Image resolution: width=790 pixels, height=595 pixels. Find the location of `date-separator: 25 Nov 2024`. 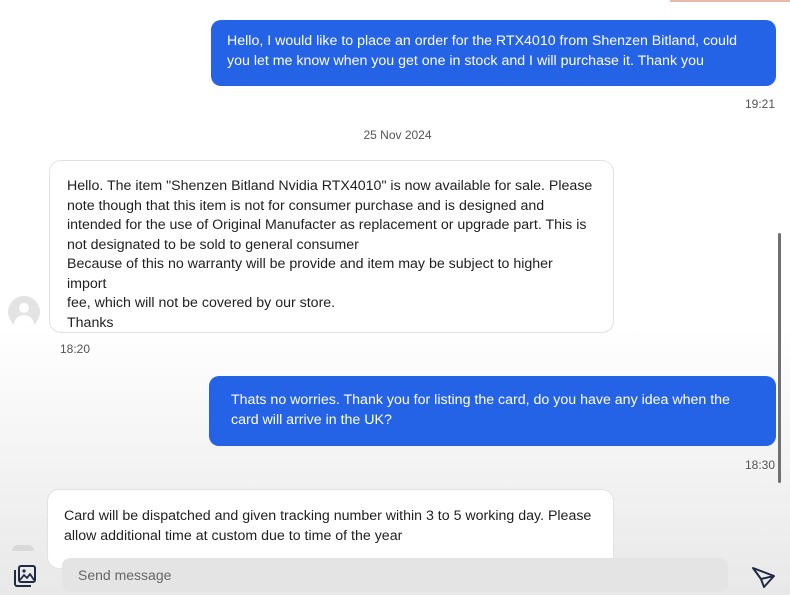

date-separator: 25 Nov 2024 is located at coordinates (397, 135).